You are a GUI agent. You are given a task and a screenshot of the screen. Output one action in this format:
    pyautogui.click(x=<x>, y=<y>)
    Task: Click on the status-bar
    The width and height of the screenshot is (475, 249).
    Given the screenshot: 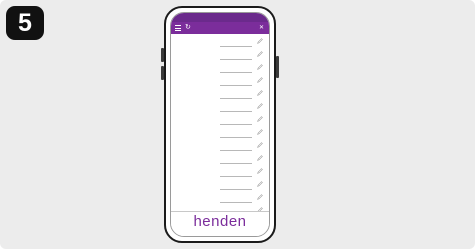 What is the action you would take?
    pyautogui.click(x=220, y=17)
    